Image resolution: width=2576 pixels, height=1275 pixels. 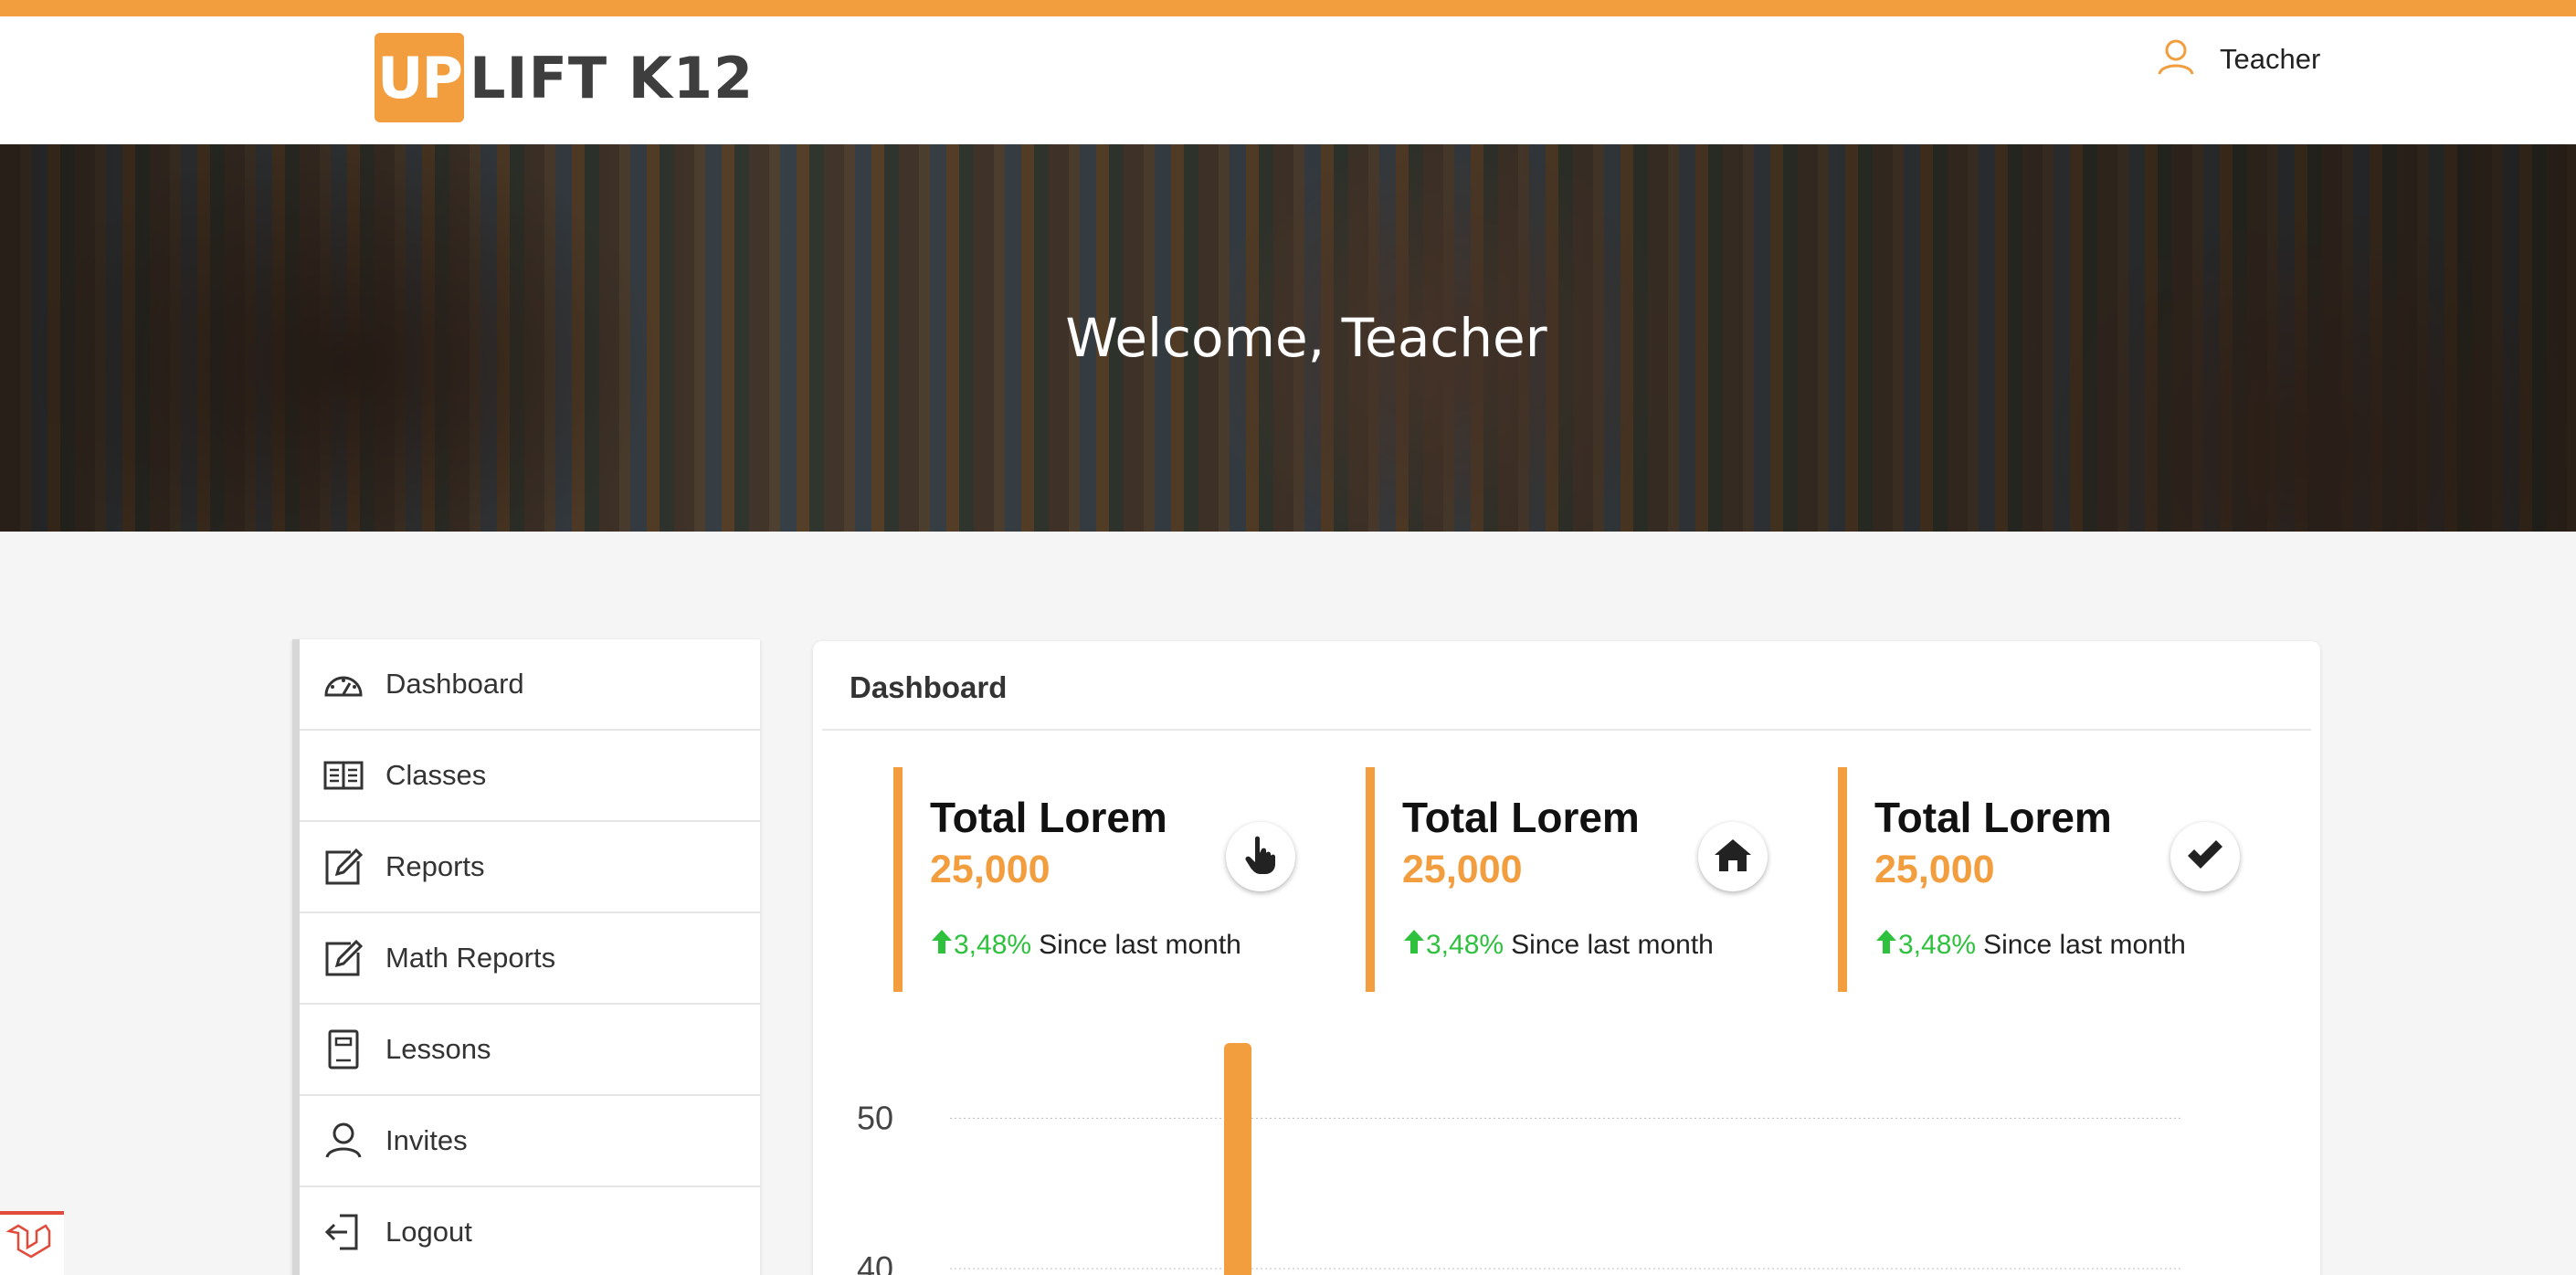 What do you see at coordinates (875, 1118) in the screenshot?
I see `y-tick-label: 50` at bounding box center [875, 1118].